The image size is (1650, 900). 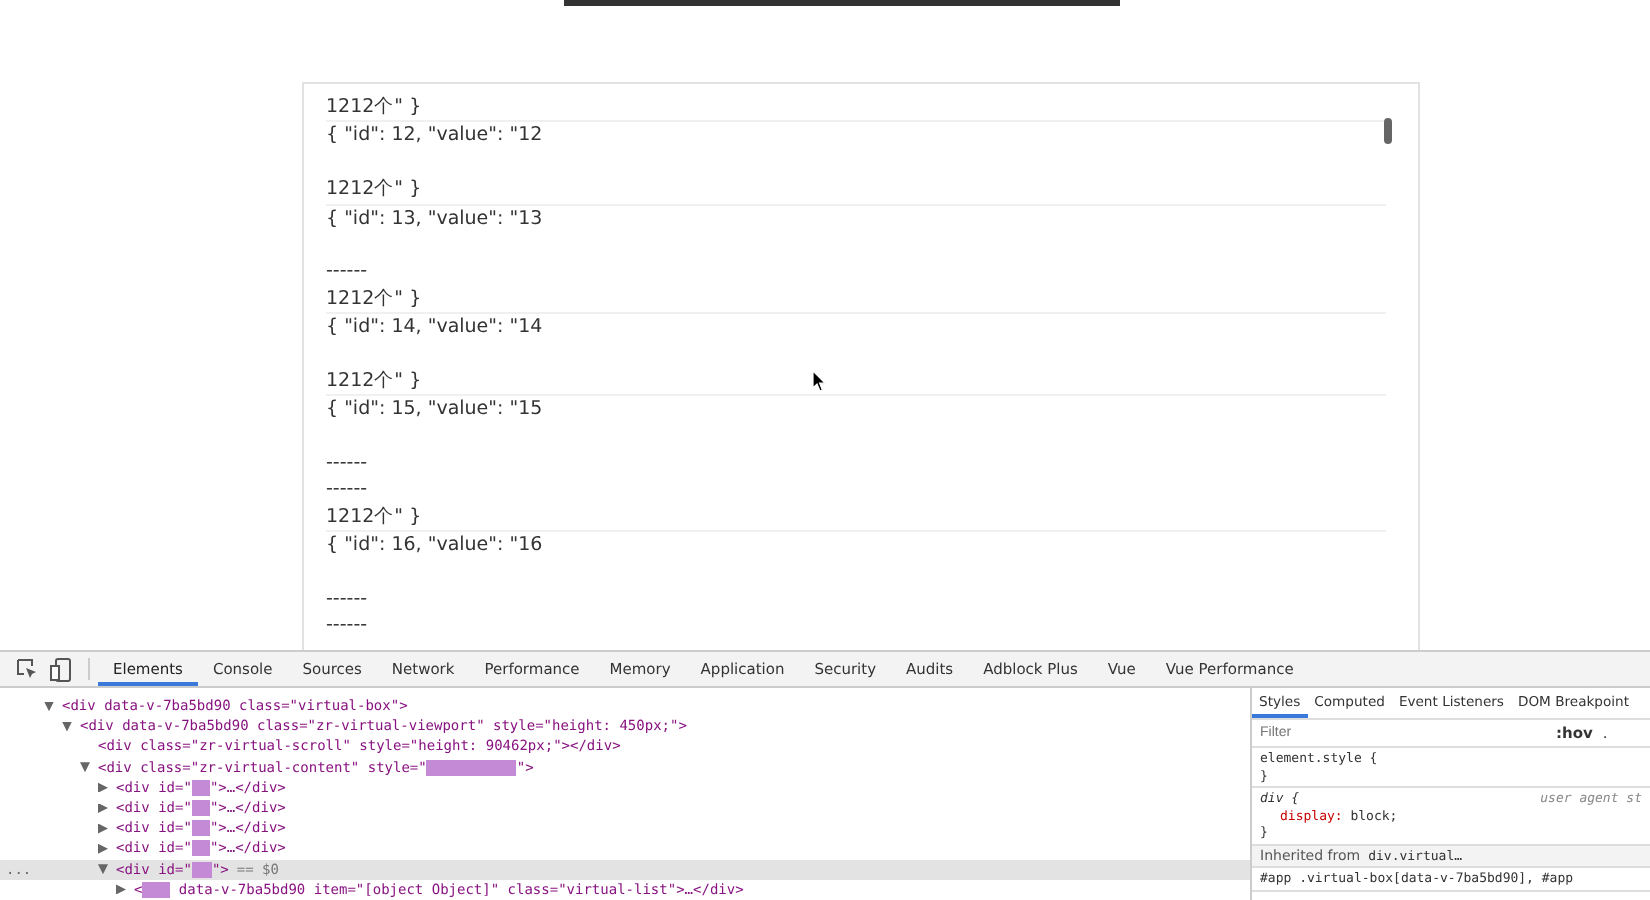 I want to click on list-text: { "id": 12, "value": "12, so click(x=434, y=135).